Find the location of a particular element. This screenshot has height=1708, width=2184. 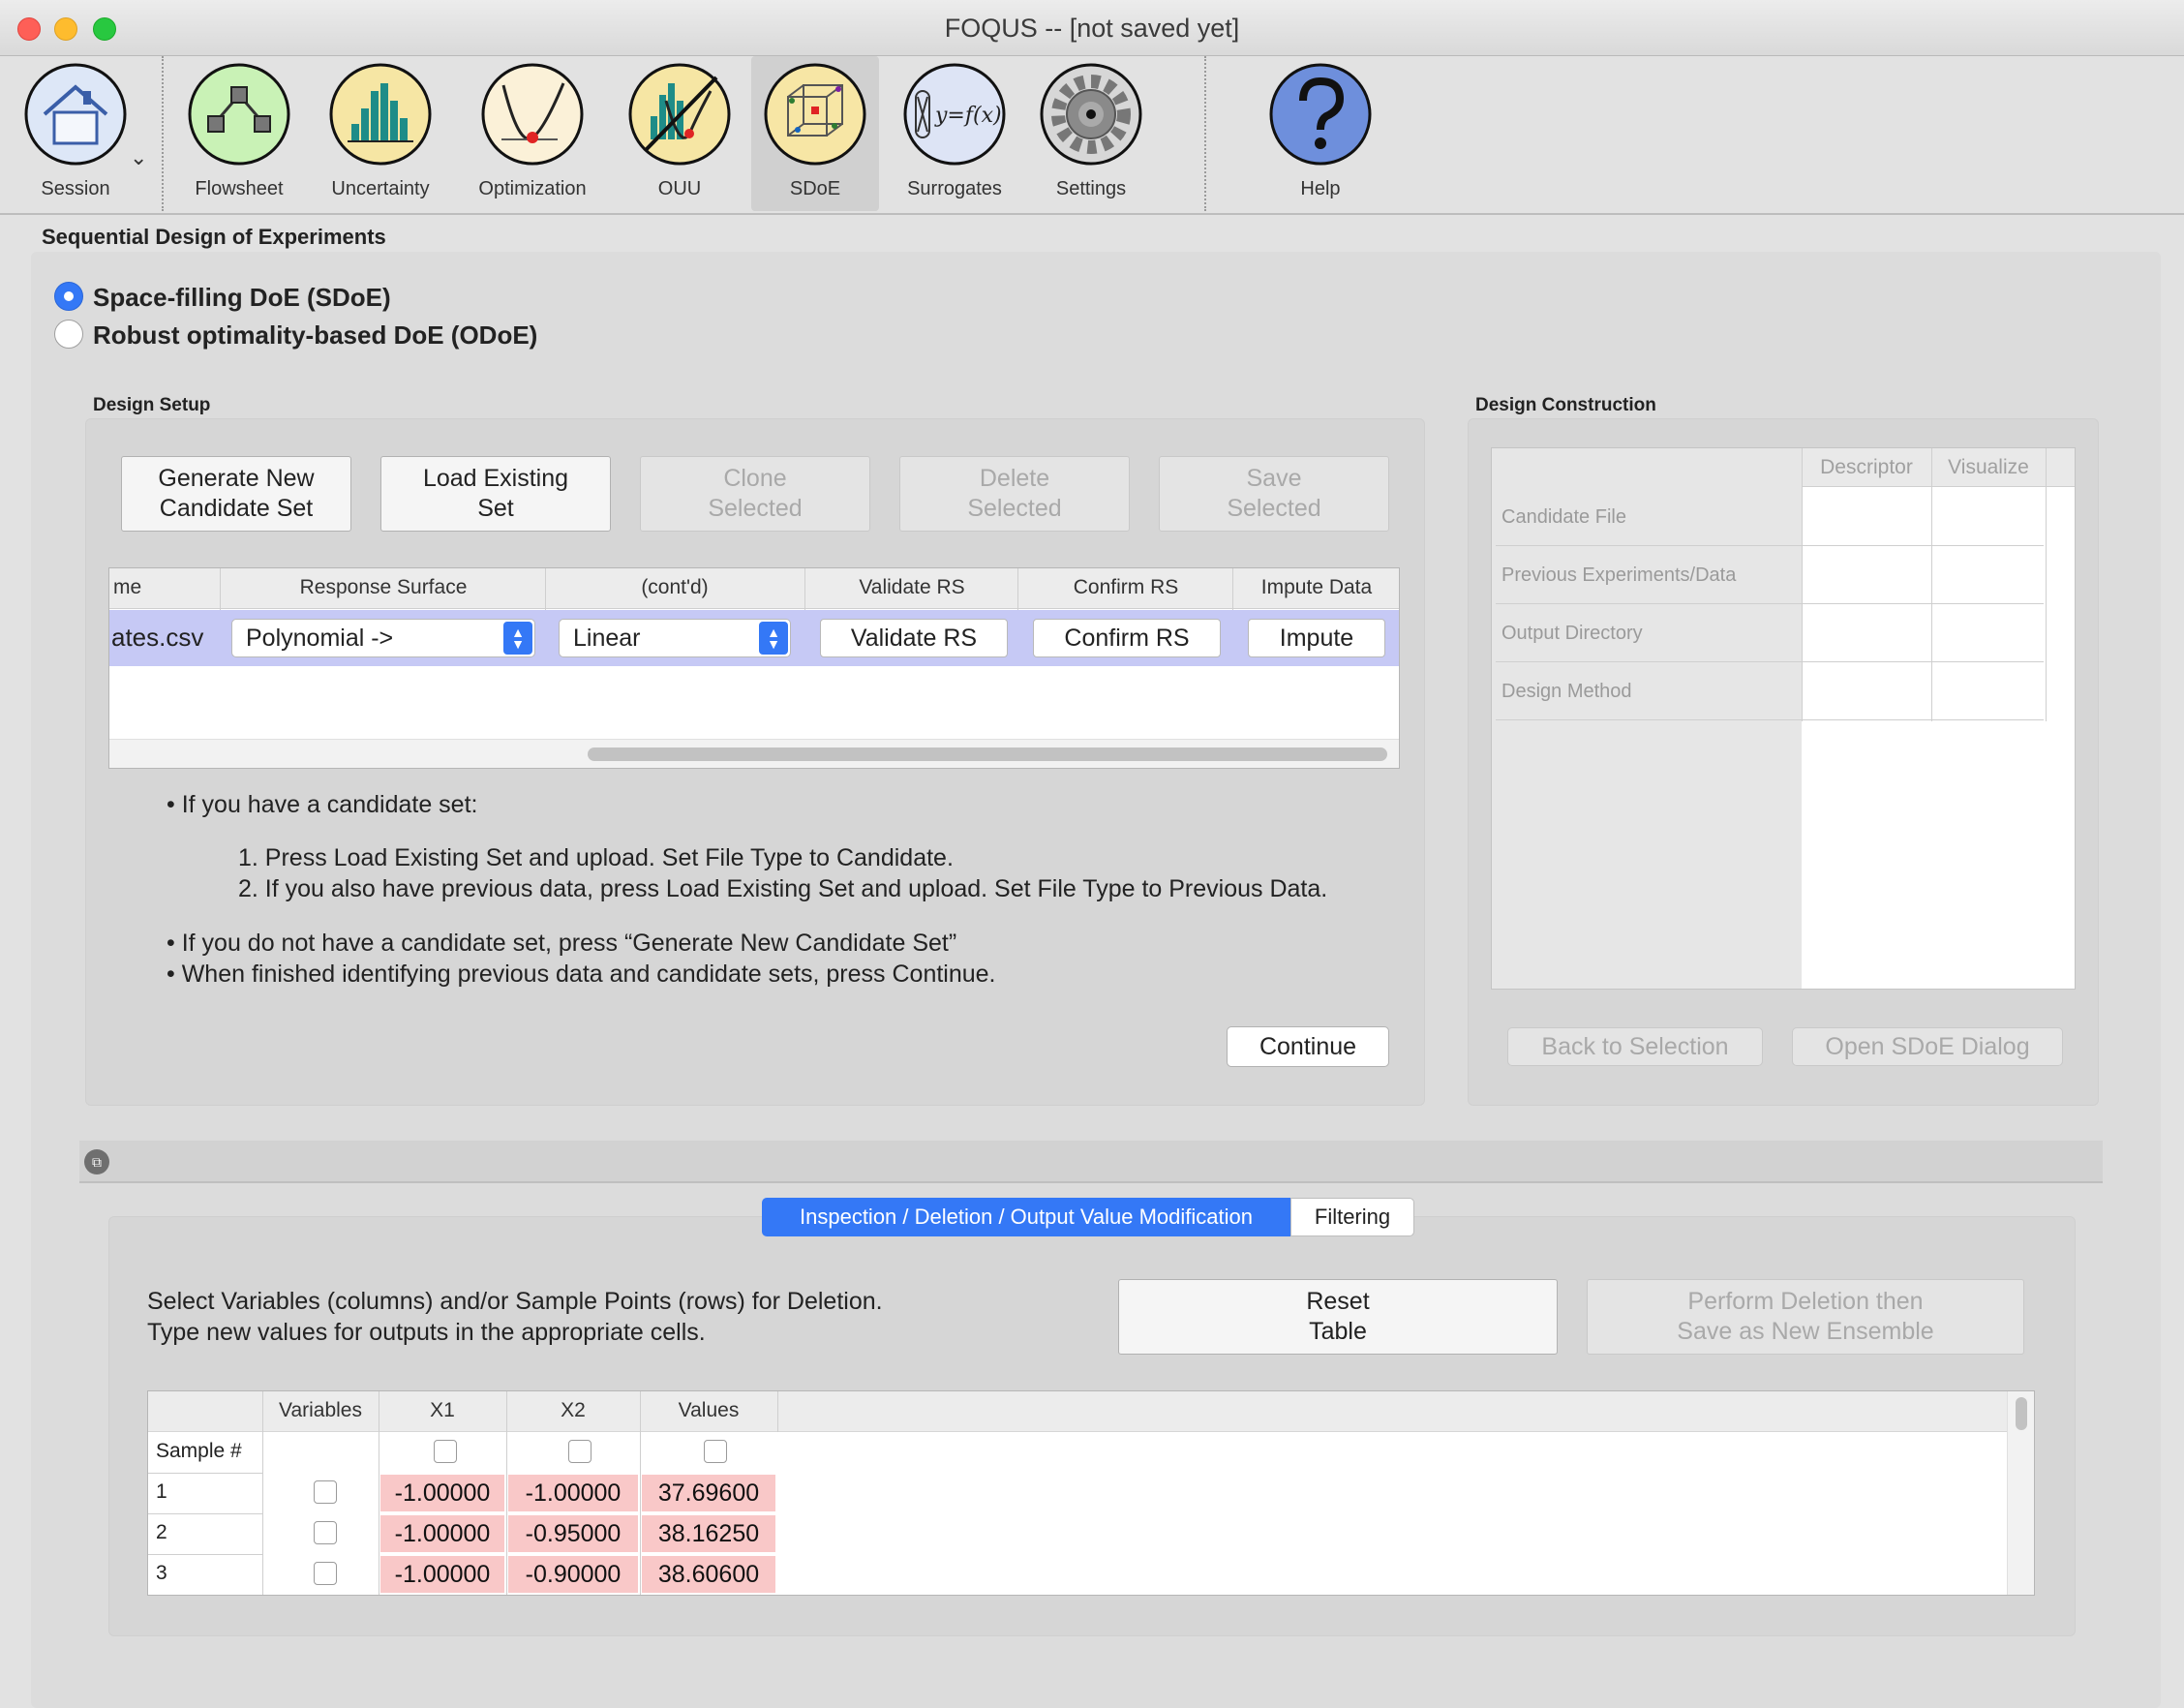

checkbox-col-x2 is located at coordinates (580, 1451).